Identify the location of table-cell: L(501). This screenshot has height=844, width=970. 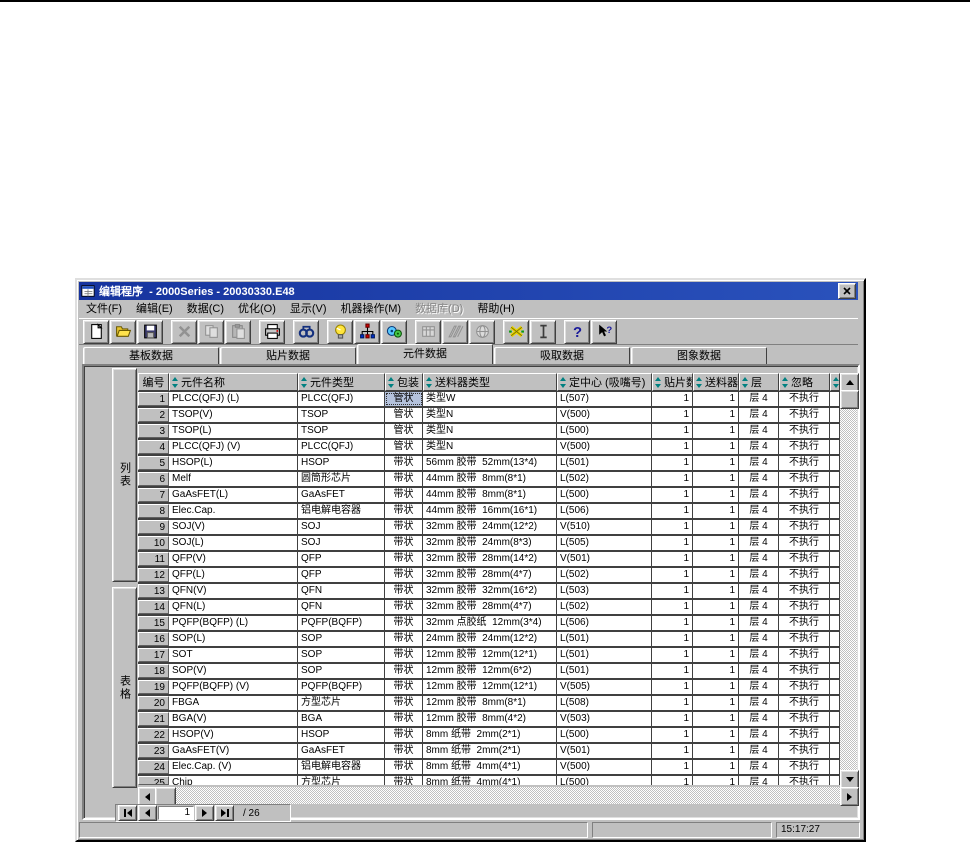
(604, 655).